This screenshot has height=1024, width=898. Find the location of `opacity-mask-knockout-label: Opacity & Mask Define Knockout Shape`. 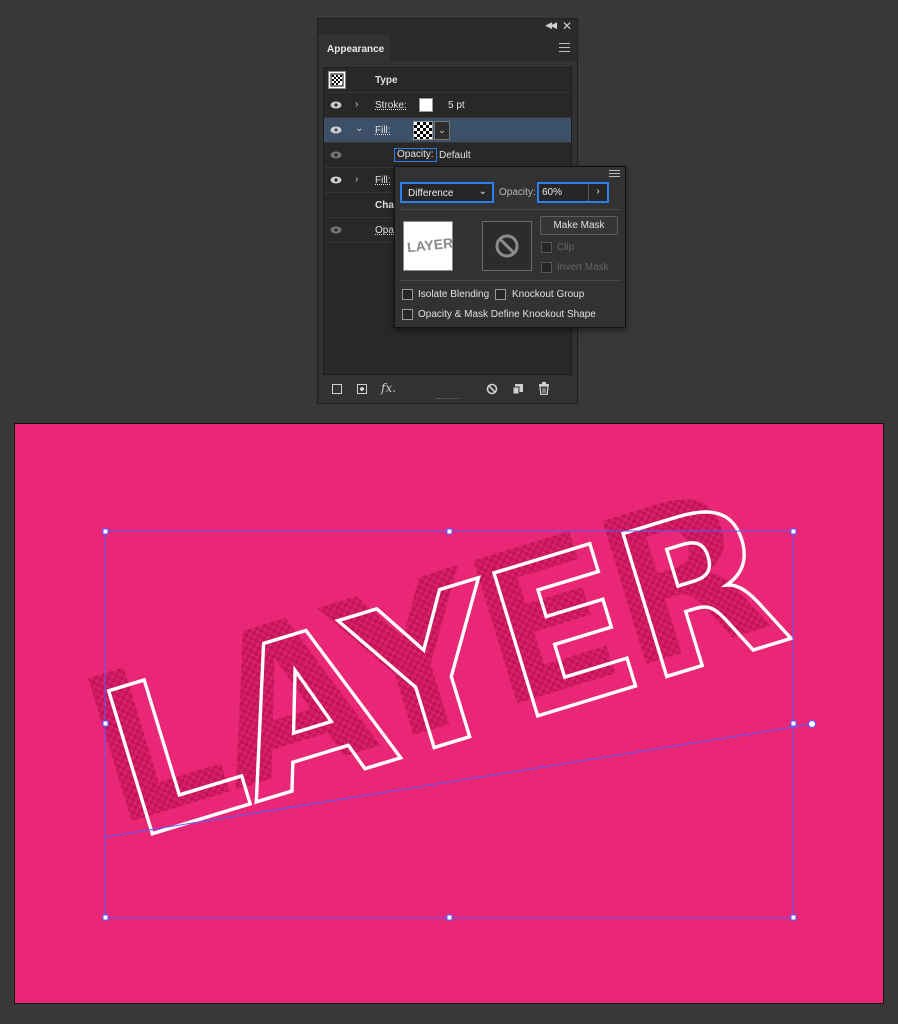

opacity-mask-knockout-label: Opacity & Mask Define Knockout Shape is located at coordinates (507, 314).